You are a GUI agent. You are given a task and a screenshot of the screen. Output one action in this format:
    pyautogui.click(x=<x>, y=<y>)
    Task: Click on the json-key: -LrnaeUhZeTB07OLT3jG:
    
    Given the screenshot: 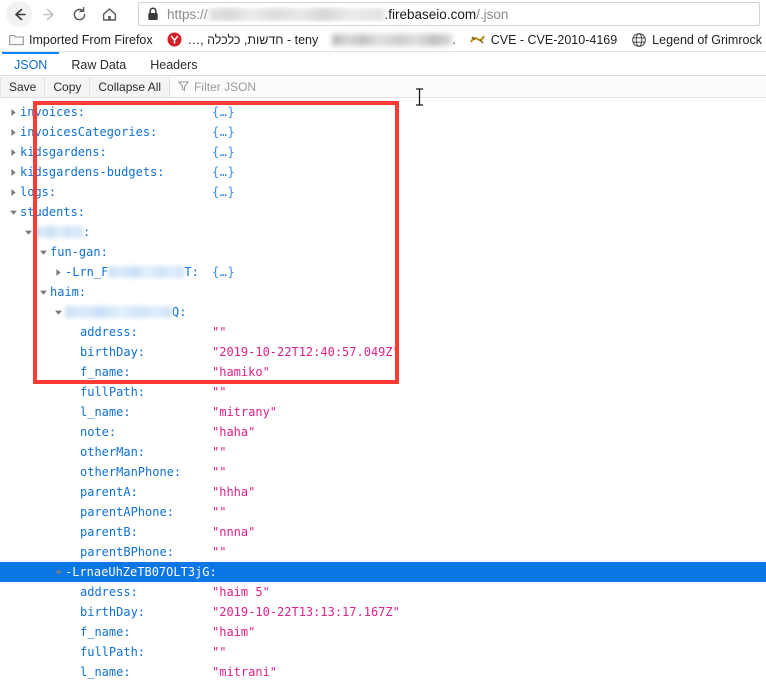 What is the action you would take?
    pyautogui.click(x=141, y=572)
    